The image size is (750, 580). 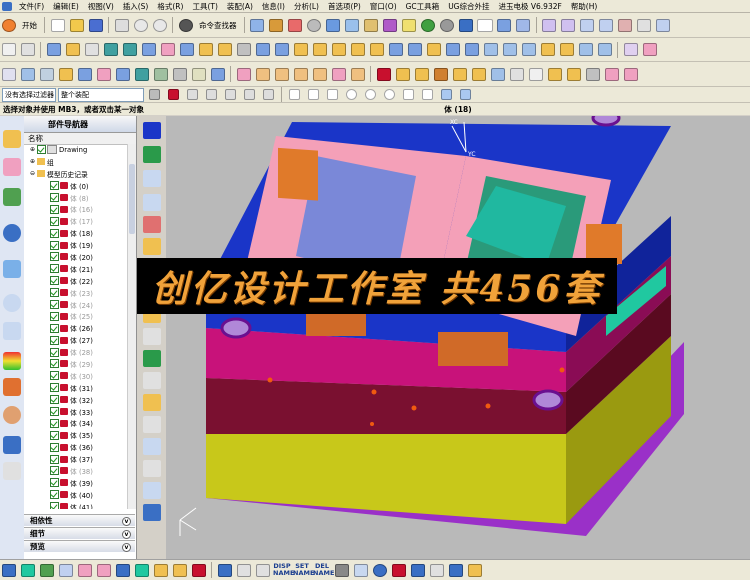 I want to click on tree-row-body: 体 (21), so click(x=76, y=269).